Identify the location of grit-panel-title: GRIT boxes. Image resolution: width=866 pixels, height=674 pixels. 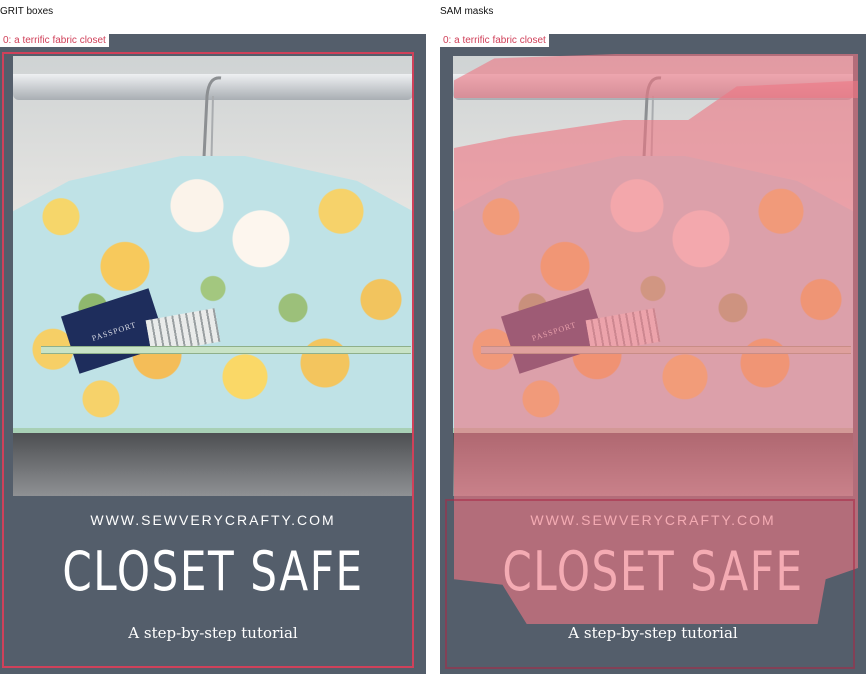
(27, 11).